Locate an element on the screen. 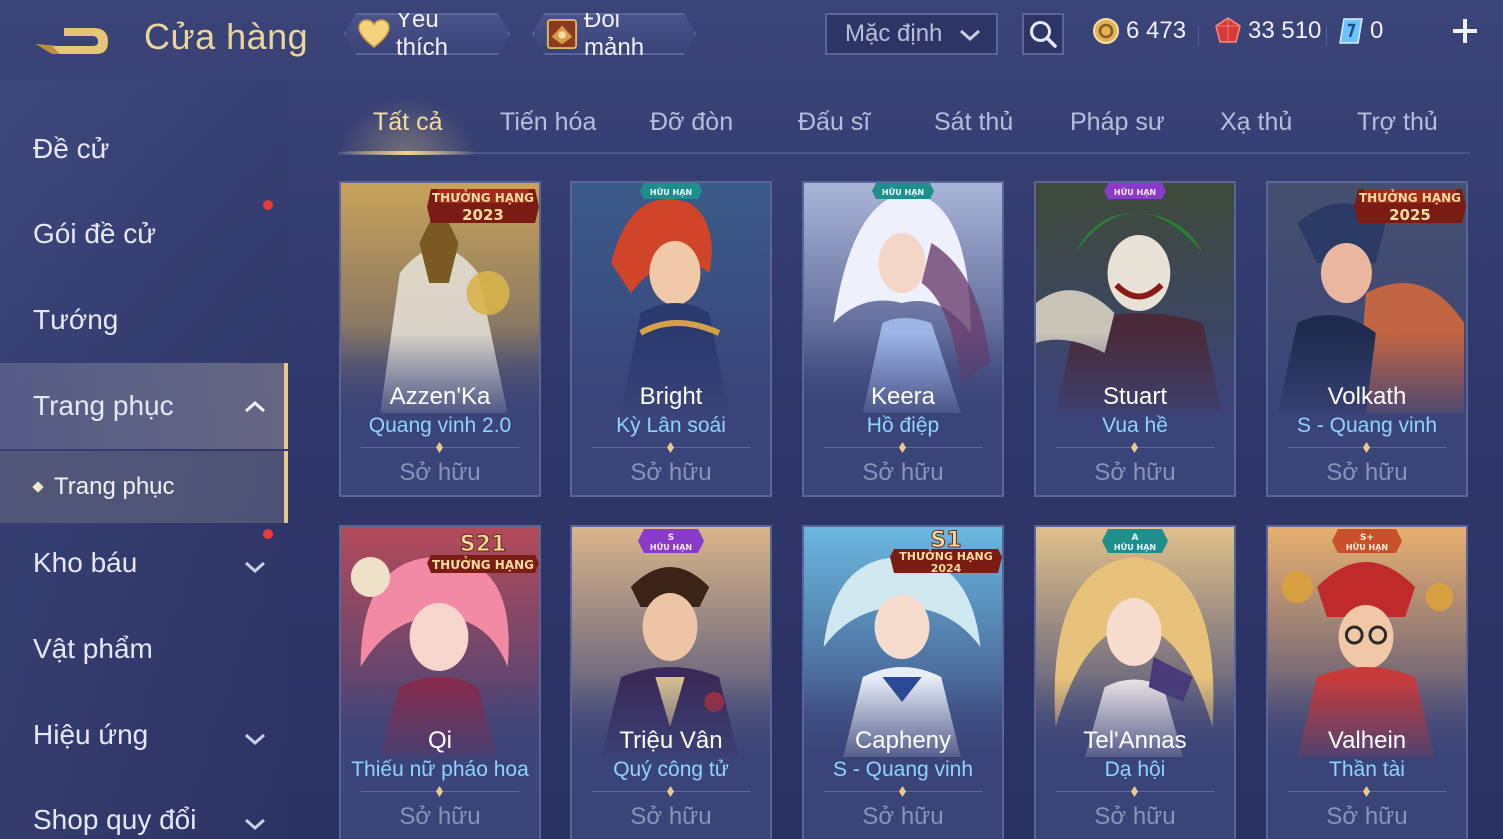 This screenshot has height=839, width=1503. sidebar-subitem-label: Trang phục is located at coordinates (114, 486).